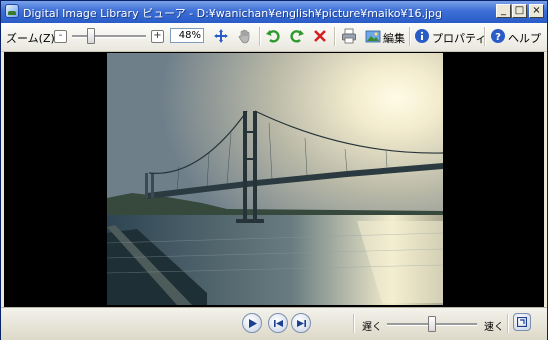 The width and height of the screenshot is (548, 340). What do you see at coordinates (536, 11) in the screenshot?
I see `close-button: ×` at bounding box center [536, 11].